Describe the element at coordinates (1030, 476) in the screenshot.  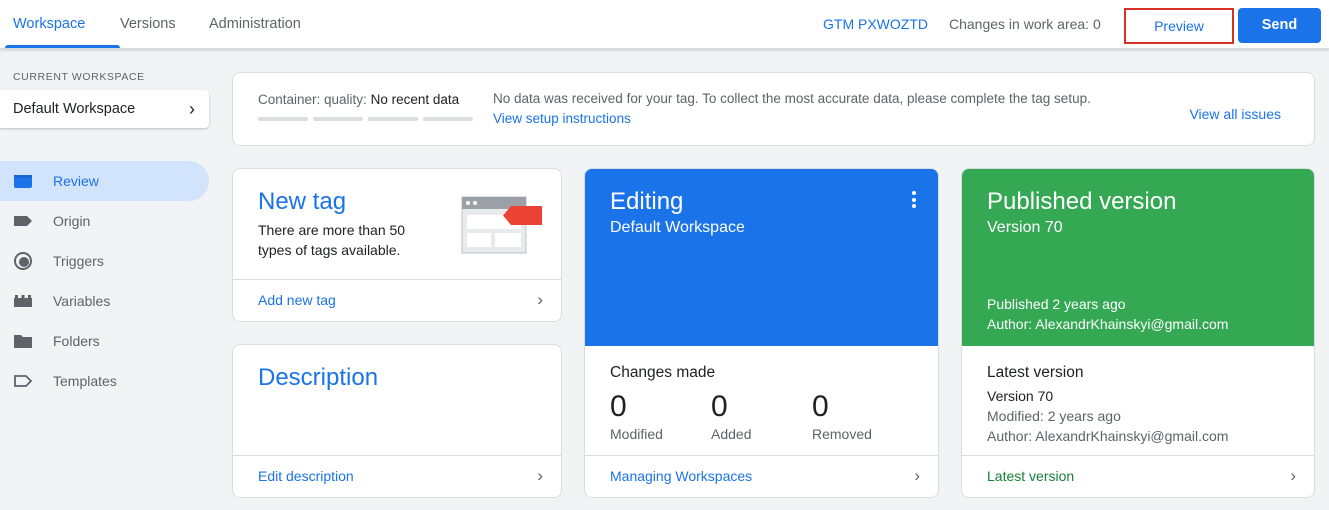
I see `latest-version-link: Latest version` at that location.